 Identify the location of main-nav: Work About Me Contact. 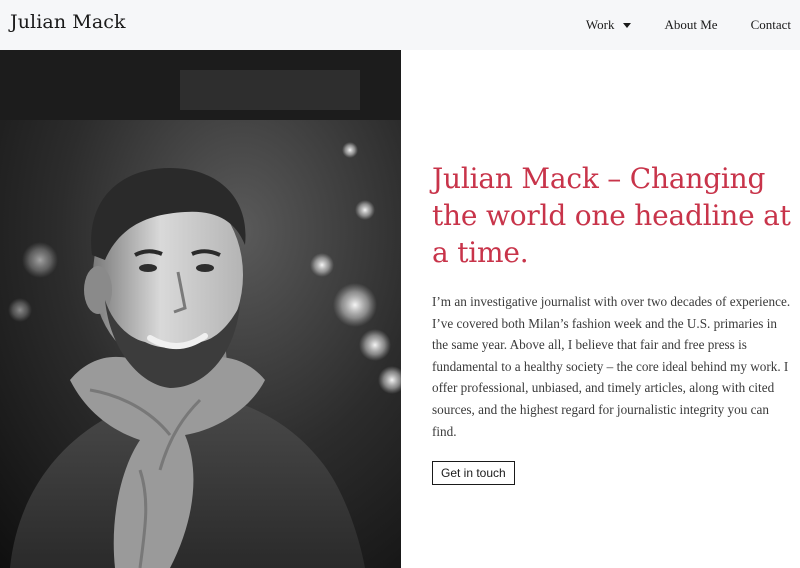
(693, 25).